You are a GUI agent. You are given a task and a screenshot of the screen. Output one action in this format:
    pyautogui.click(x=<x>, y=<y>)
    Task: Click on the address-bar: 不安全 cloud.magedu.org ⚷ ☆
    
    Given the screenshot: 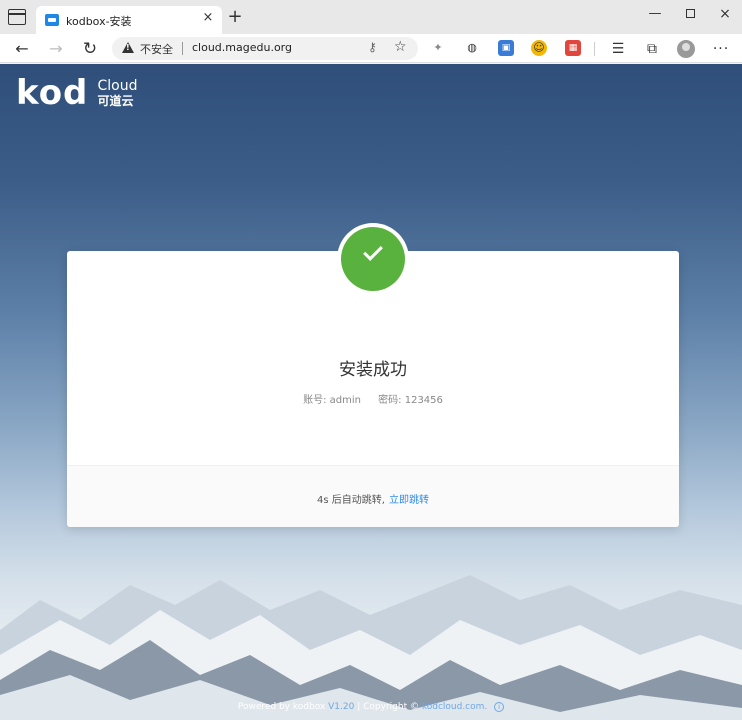 What is the action you would take?
    pyautogui.click(x=265, y=48)
    